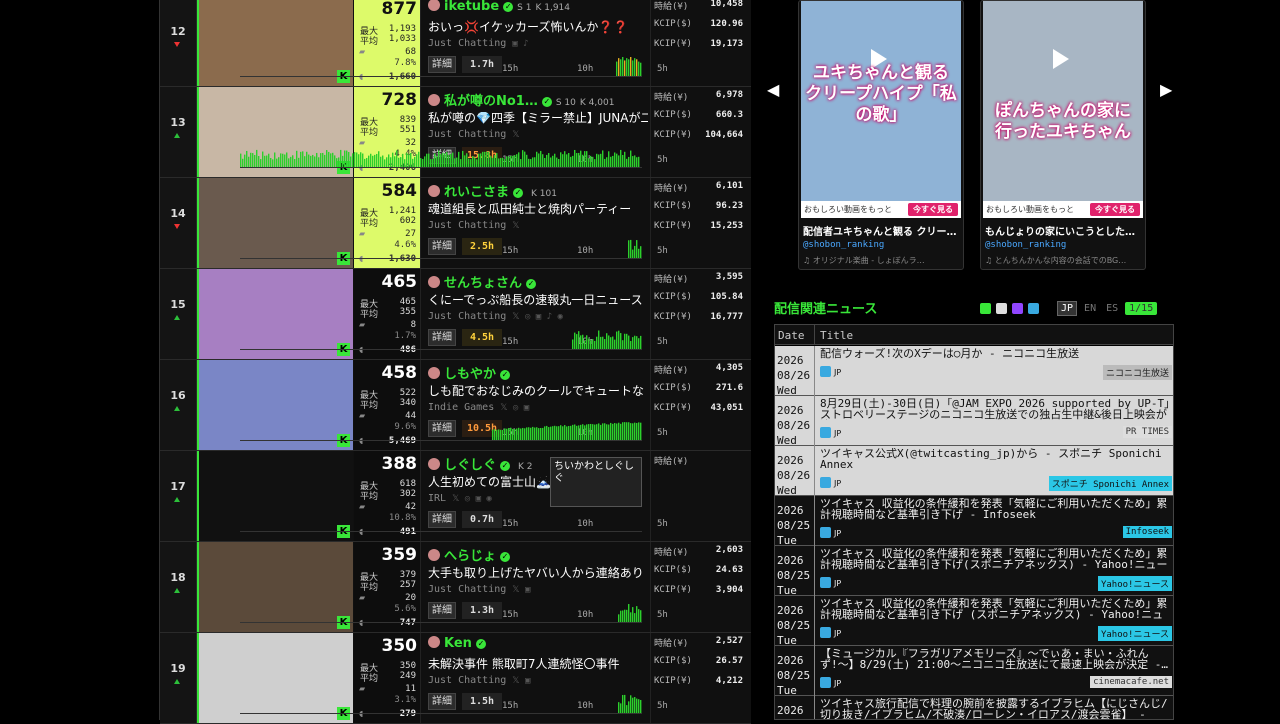  What do you see at coordinates (461, 643) in the screenshot?
I see `streamer-name: Ken ✓` at bounding box center [461, 643].